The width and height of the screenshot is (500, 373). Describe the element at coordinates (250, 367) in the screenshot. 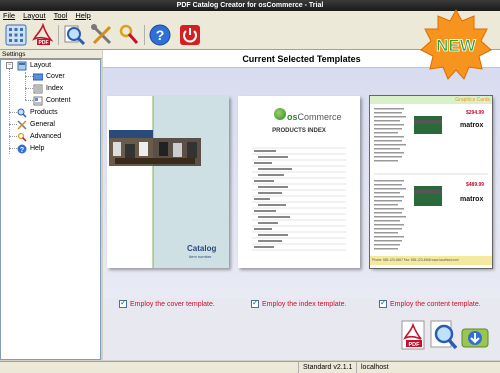

I see `status-bar: Standard v2.1.1 localhost` at that location.